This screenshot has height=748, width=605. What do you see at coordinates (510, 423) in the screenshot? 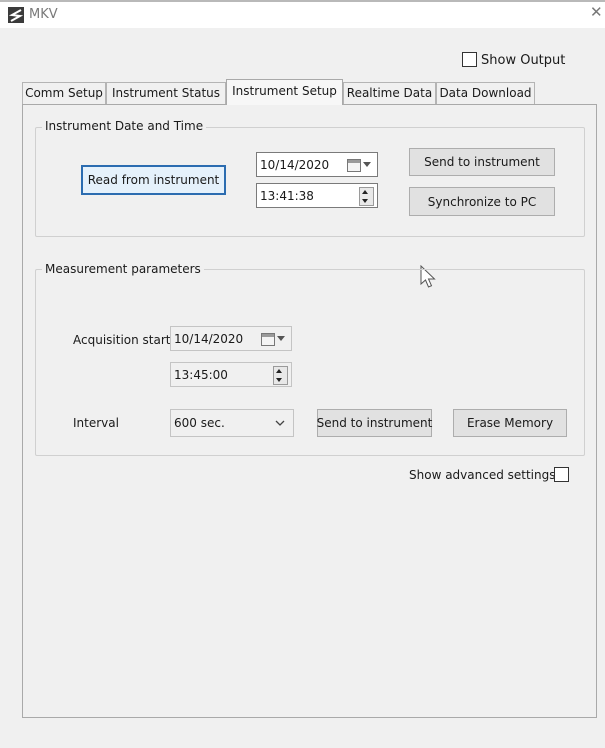
I see `erase-memory-button: Erase Memory` at bounding box center [510, 423].